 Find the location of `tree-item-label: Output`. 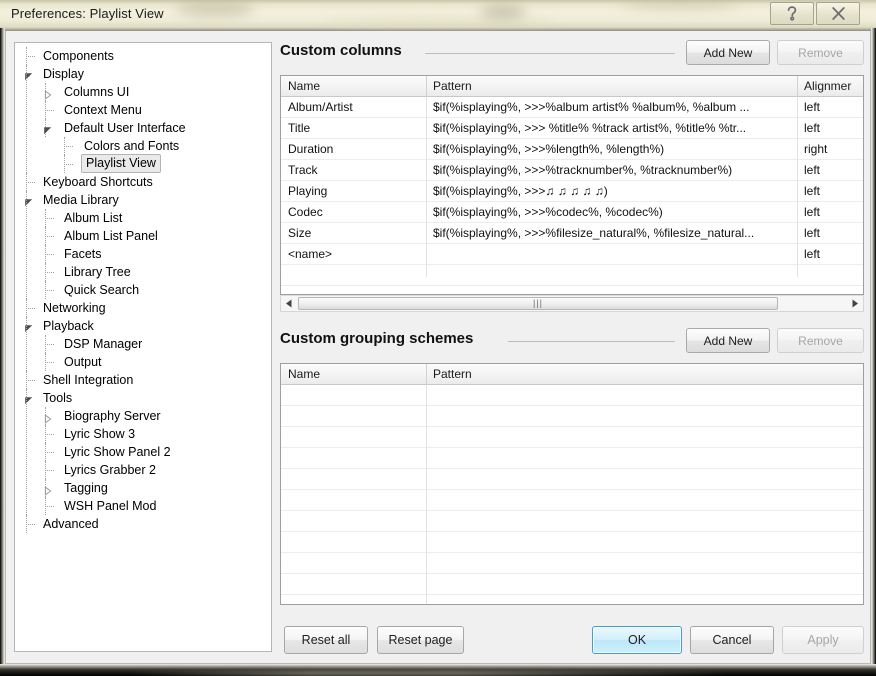

tree-item-label: Output is located at coordinates (83, 362).